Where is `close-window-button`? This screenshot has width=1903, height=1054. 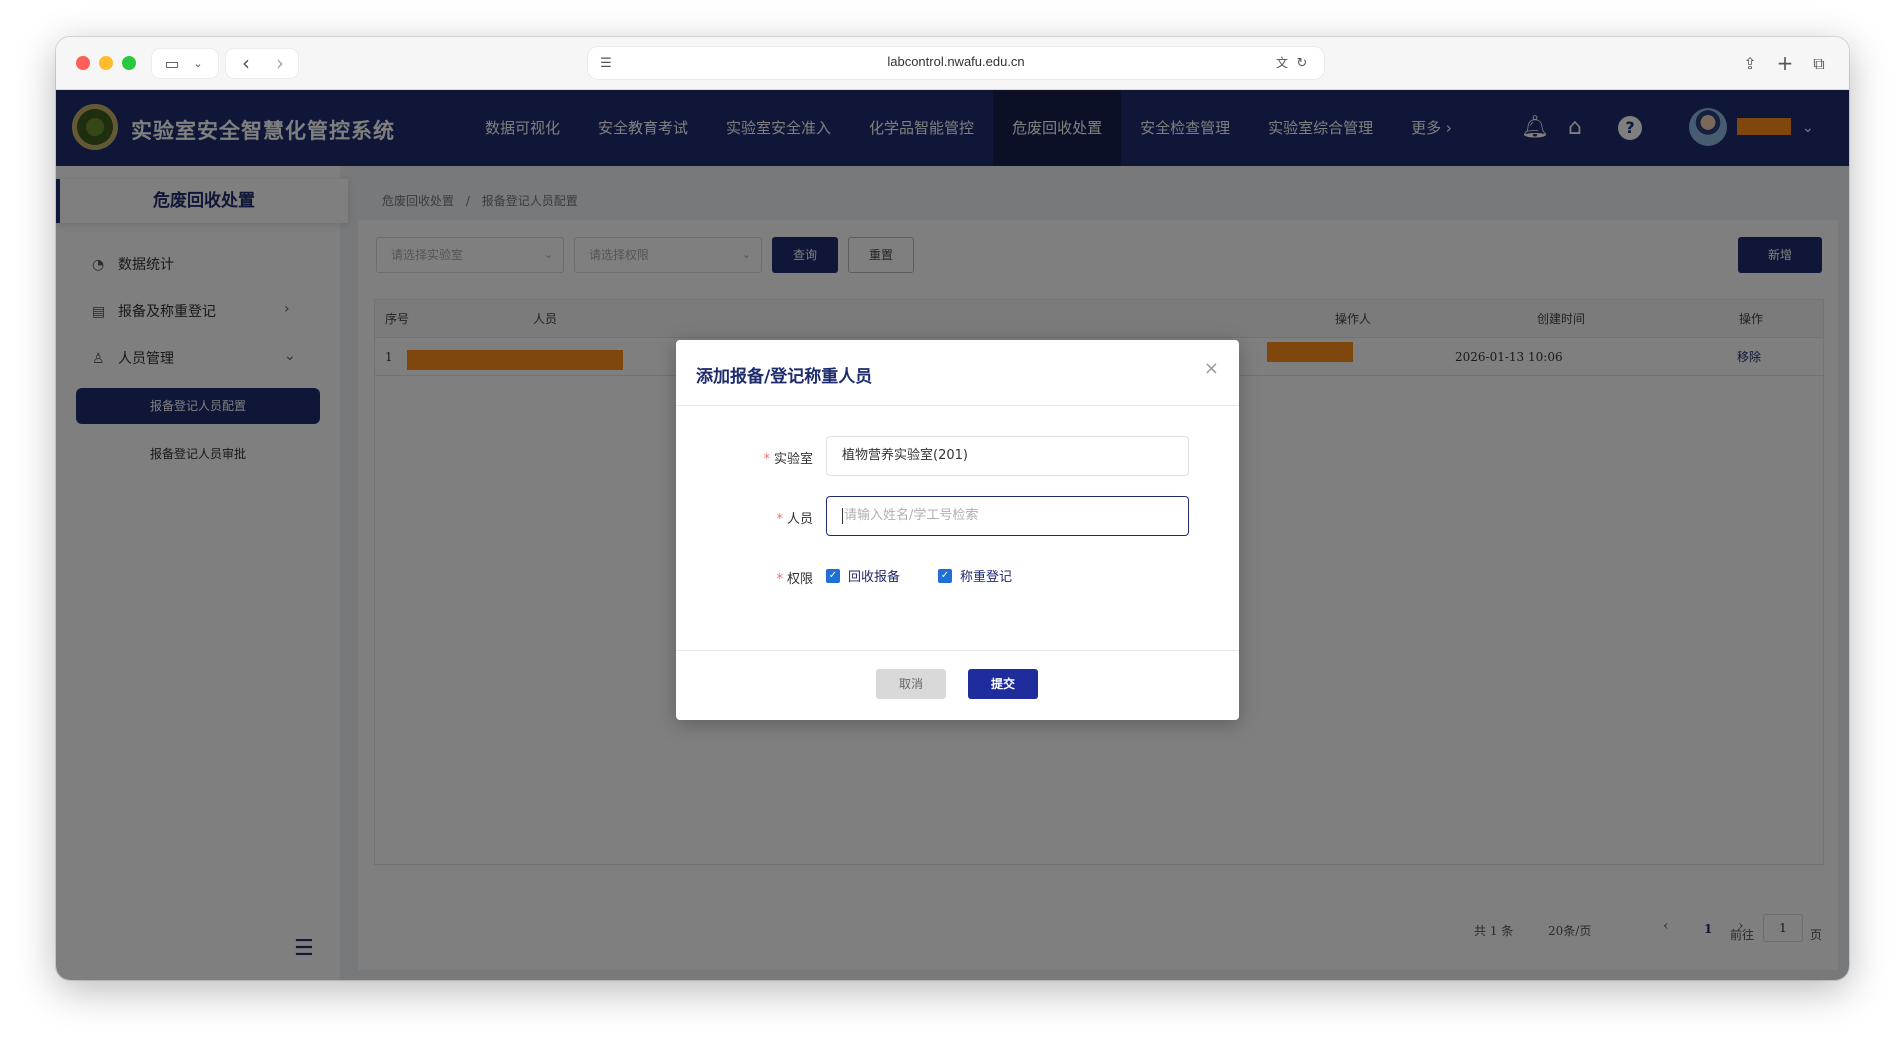 close-window-button is located at coordinates (83, 63).